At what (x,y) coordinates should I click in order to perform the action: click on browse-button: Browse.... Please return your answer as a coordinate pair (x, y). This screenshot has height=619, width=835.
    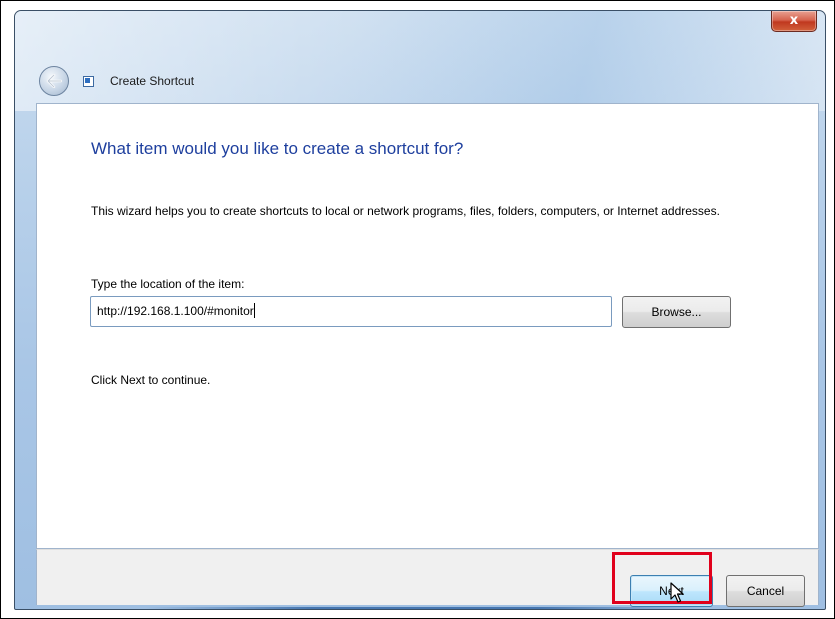
    Looking at the image, I should click on (676, 312).